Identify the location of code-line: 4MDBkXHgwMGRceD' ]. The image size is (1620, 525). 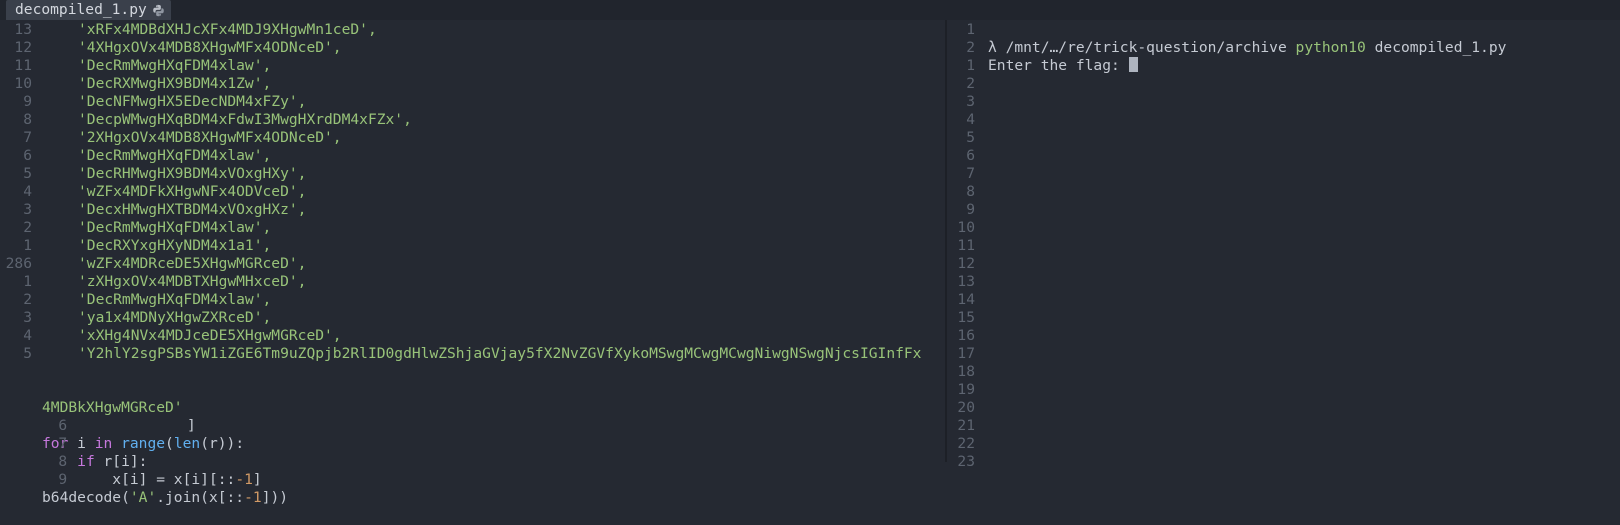
(98, 407).